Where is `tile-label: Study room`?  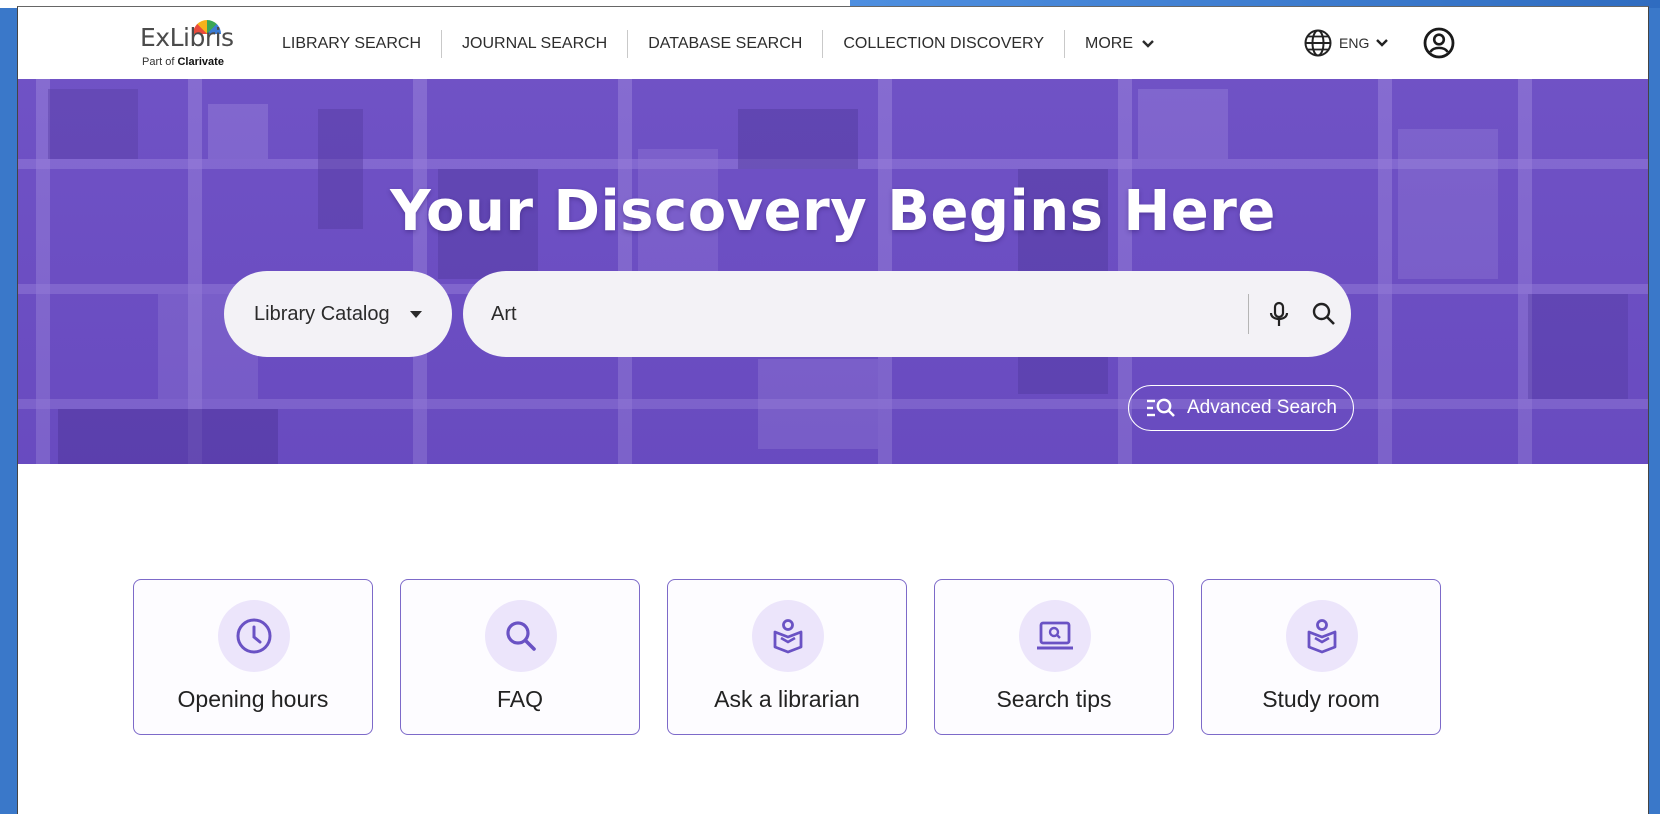 tile-label: Study room is located at coordinates (1321, 699).